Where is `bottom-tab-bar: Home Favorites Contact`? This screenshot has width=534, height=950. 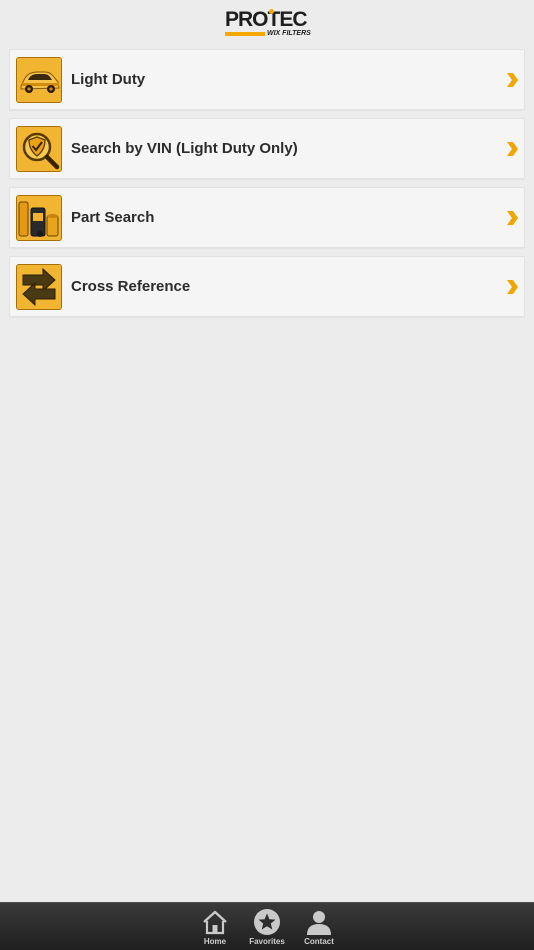
bottom-tab-bar: Home Favorites Contact is located at coordinates (267, 926).